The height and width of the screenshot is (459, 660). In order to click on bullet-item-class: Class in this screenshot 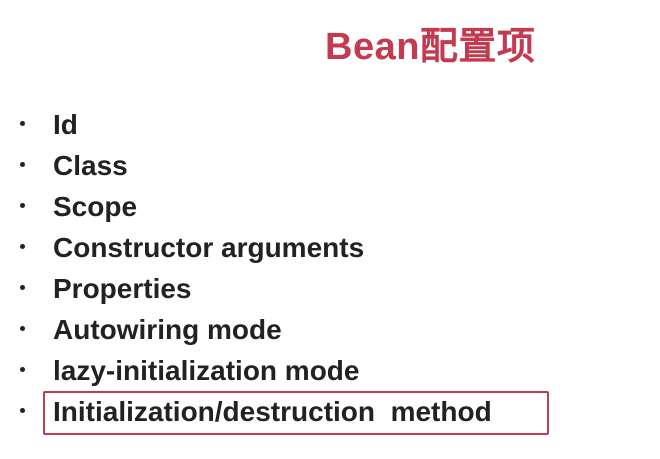, I will do `click(246, 165)`.